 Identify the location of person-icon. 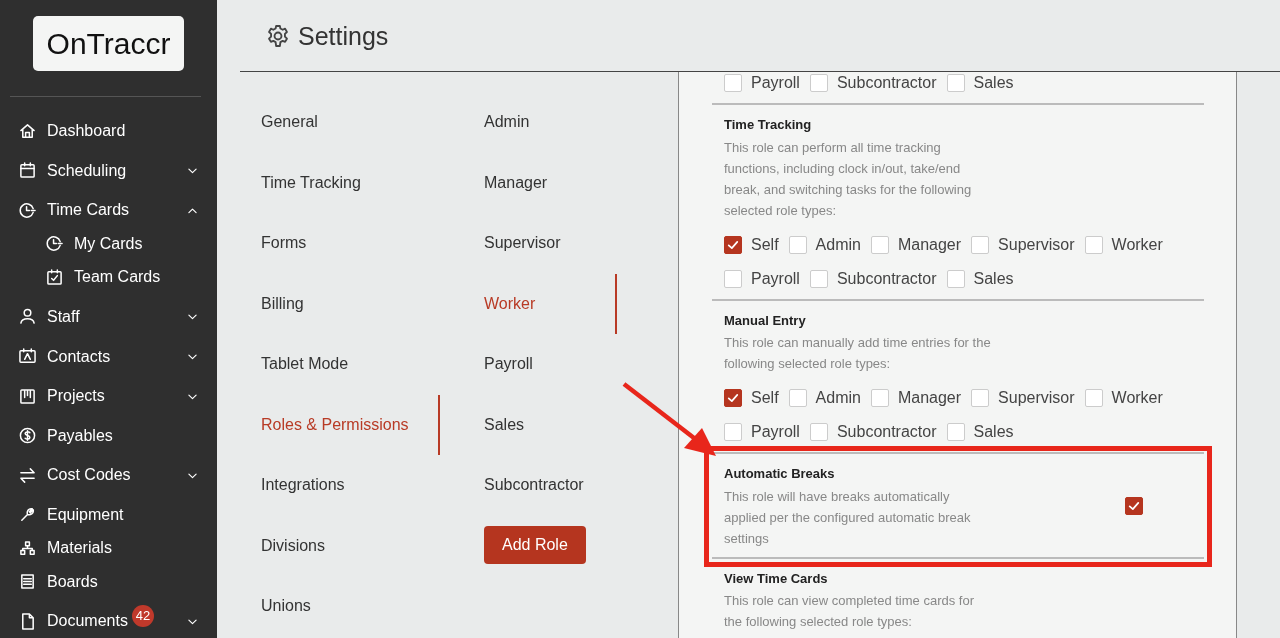
(27, 317).